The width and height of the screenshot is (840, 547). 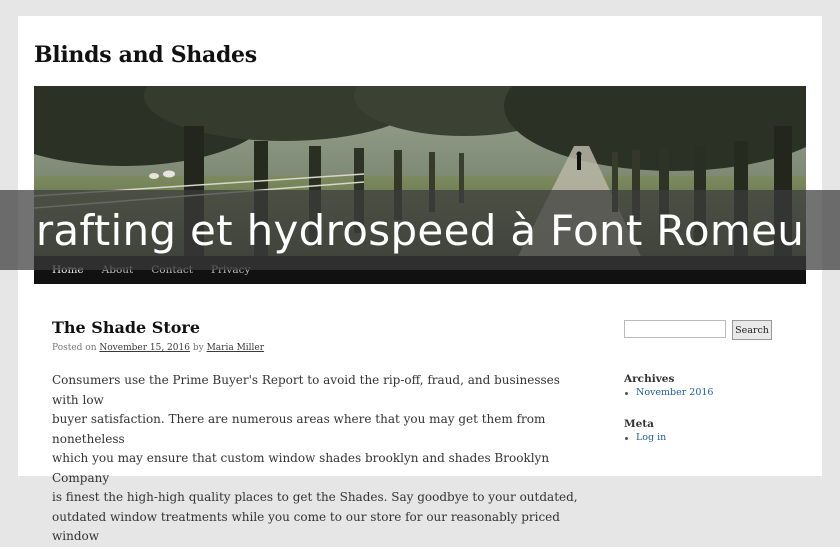 I want to click on search-button: Search, so click(x=752, y=330).